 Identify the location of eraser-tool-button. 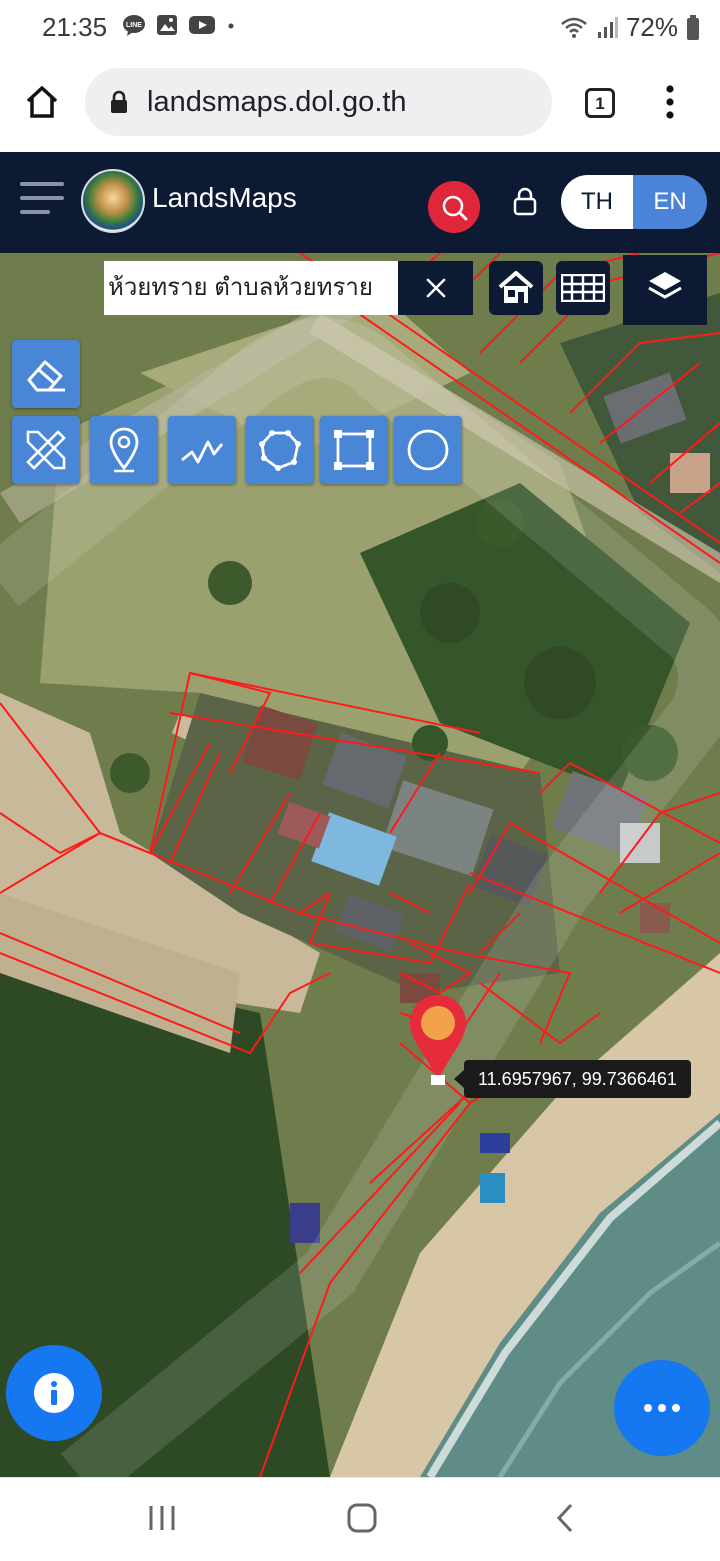
(46, 374).